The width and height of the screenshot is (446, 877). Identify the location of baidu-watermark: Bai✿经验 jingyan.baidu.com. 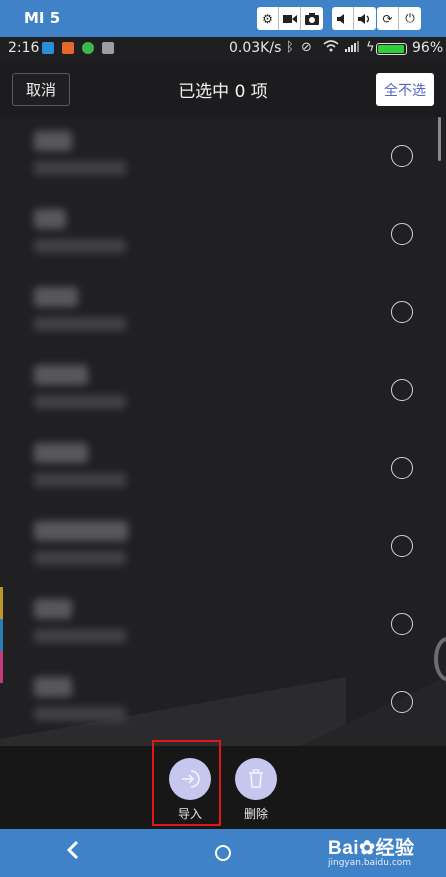
(371, 850).